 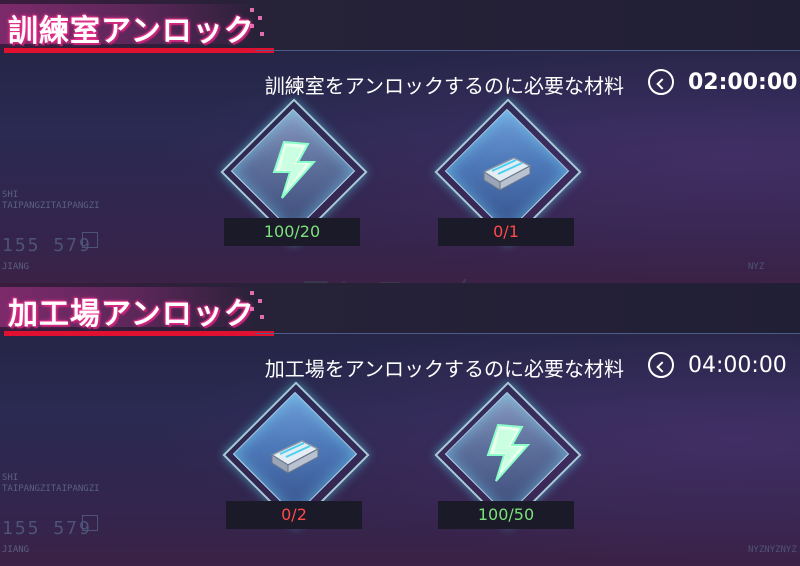 What do you see at coordinates (737, 365) in the screenshot?
I see `timer-value: 04:00:00` at bounding box center [737, 365].